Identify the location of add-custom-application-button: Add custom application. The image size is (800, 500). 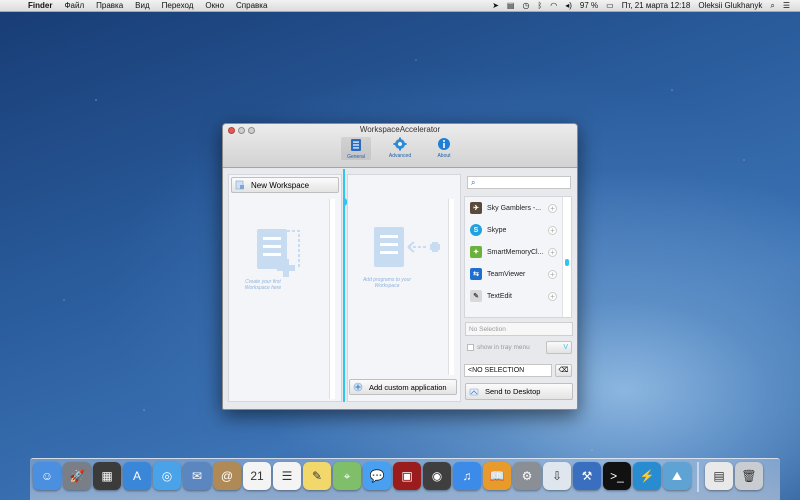
(403, 387).